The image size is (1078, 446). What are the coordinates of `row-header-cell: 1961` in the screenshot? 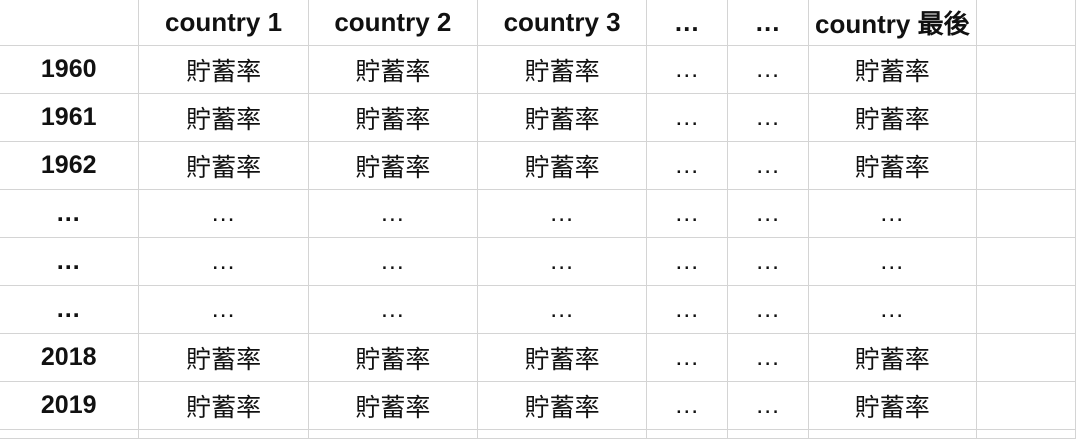 It's located at (70, 117).